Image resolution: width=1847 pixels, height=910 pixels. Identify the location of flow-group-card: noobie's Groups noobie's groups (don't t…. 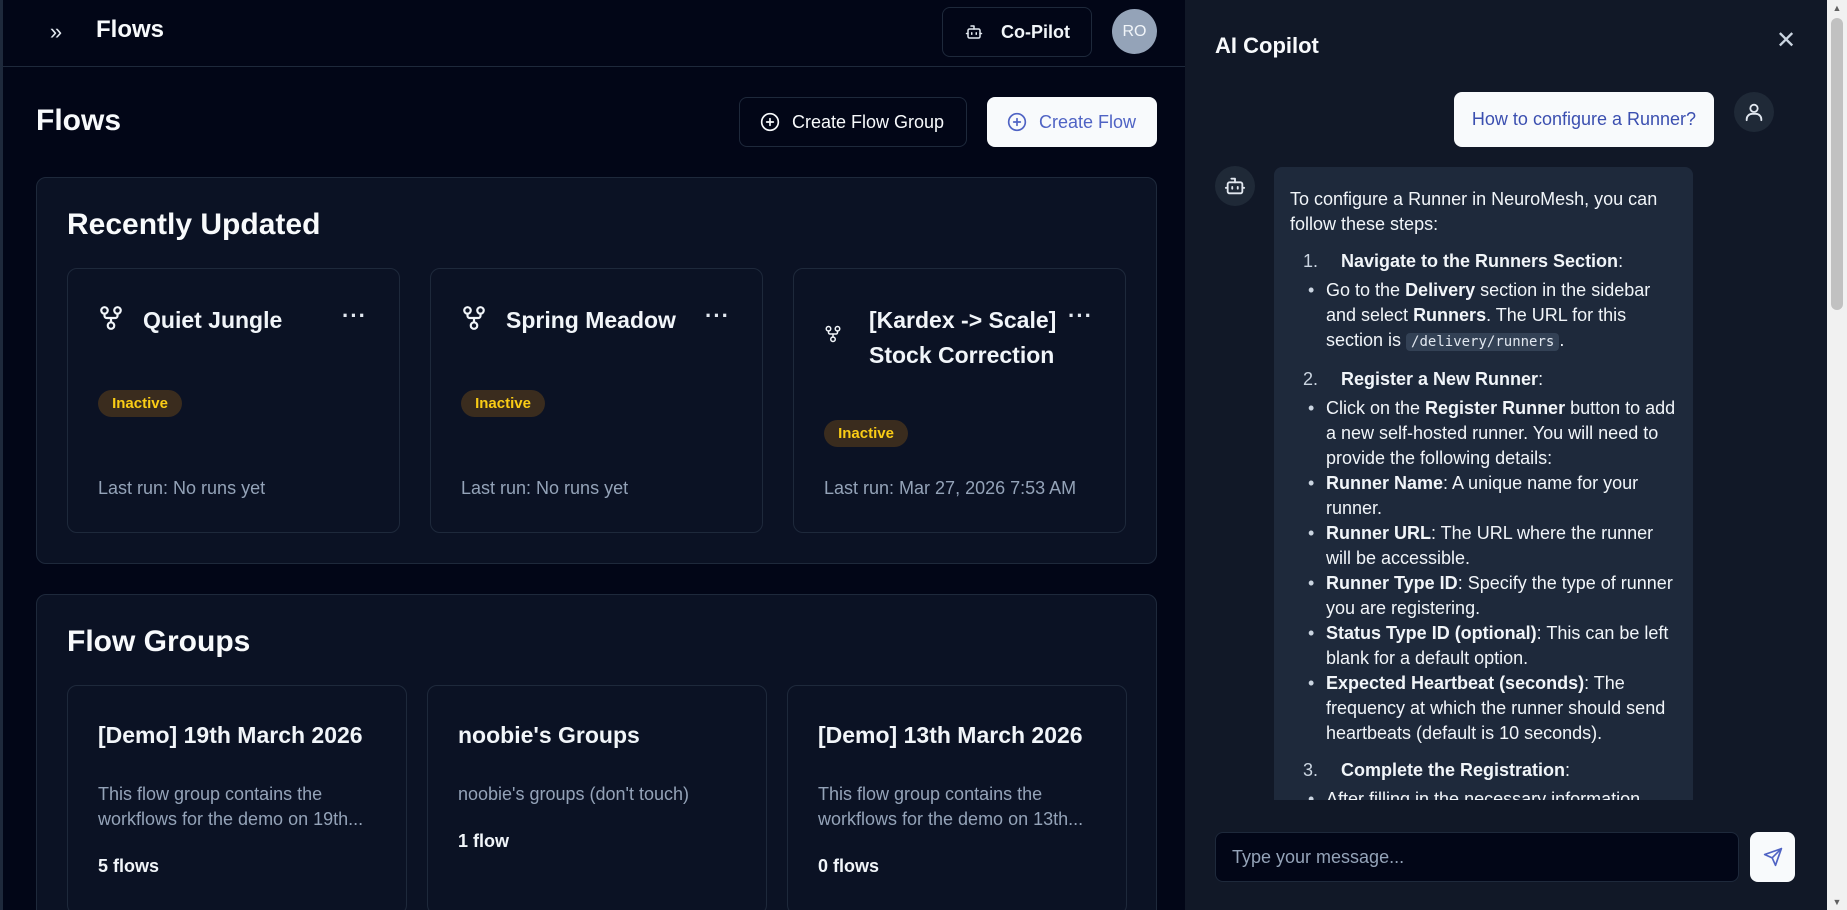
(597, 797).